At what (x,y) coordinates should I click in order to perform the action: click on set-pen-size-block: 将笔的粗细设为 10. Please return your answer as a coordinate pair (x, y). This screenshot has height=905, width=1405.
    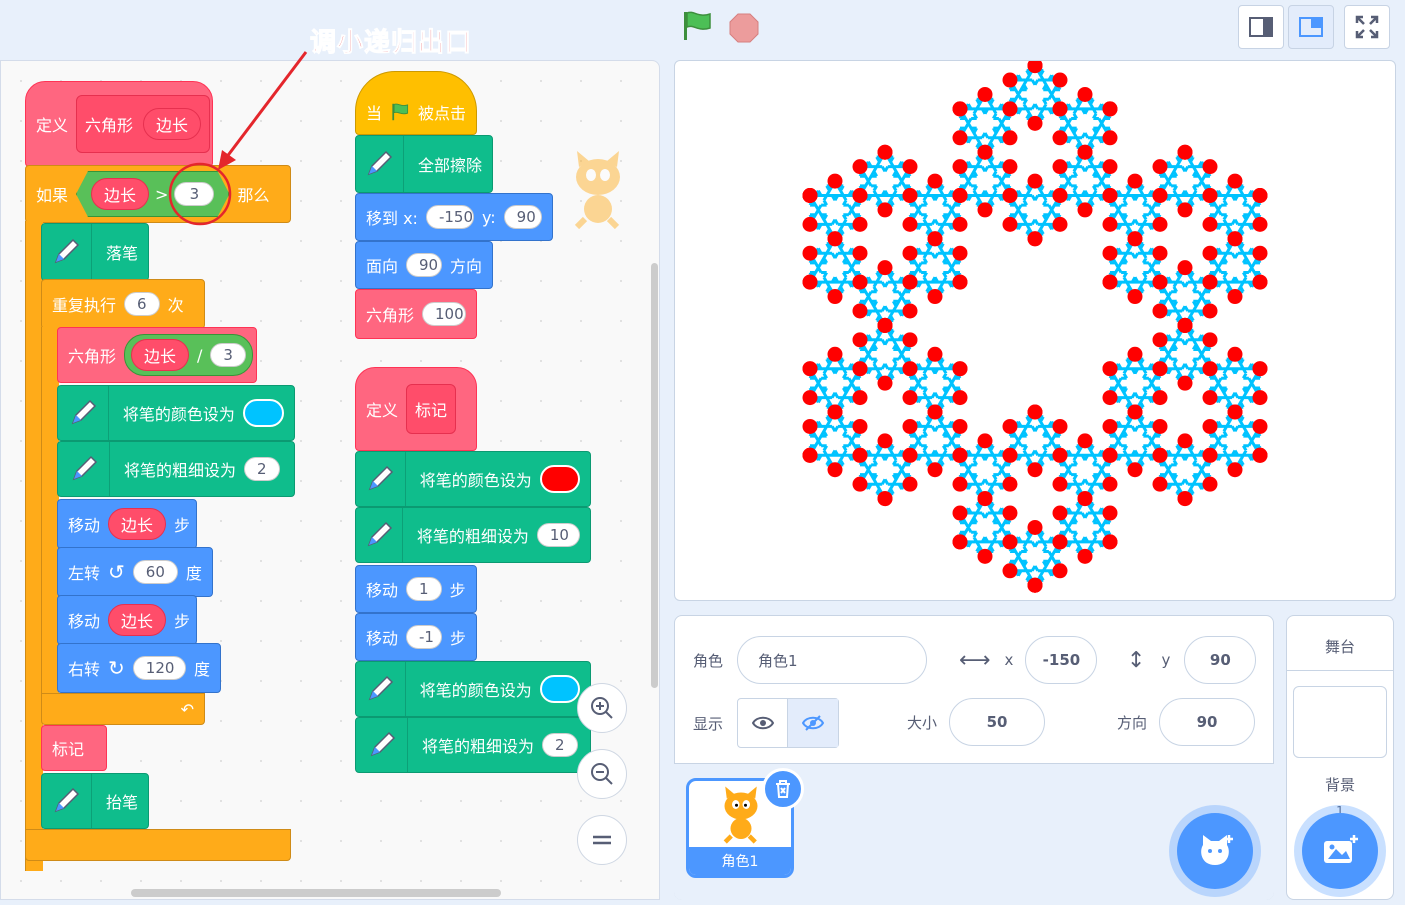
    Looking at the image, I should click on (473, 535).